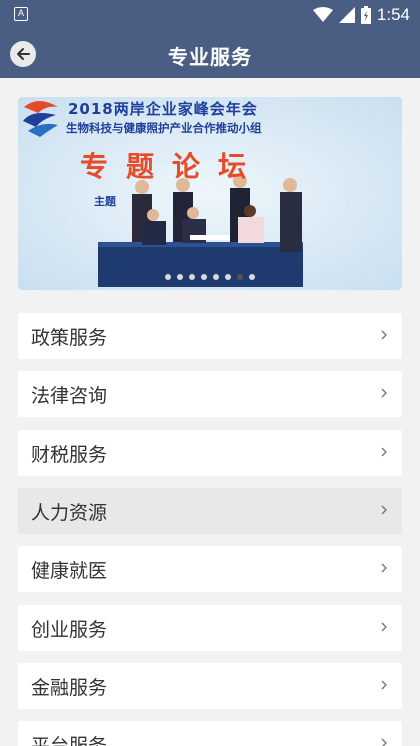 This screenshot has height=746, width=420. Describe the element at coordinates (69, 454) in the screenshot. I see `menu-item-label: 财税服务` at that location.